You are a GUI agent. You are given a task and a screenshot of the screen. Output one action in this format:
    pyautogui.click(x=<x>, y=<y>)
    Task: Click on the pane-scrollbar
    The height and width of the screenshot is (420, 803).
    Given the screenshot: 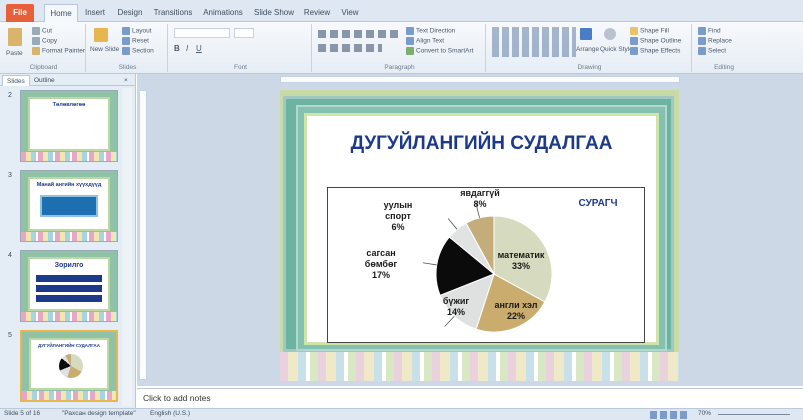 What is the action you would take?
    pyautogui.click(x=127, y=247)
    